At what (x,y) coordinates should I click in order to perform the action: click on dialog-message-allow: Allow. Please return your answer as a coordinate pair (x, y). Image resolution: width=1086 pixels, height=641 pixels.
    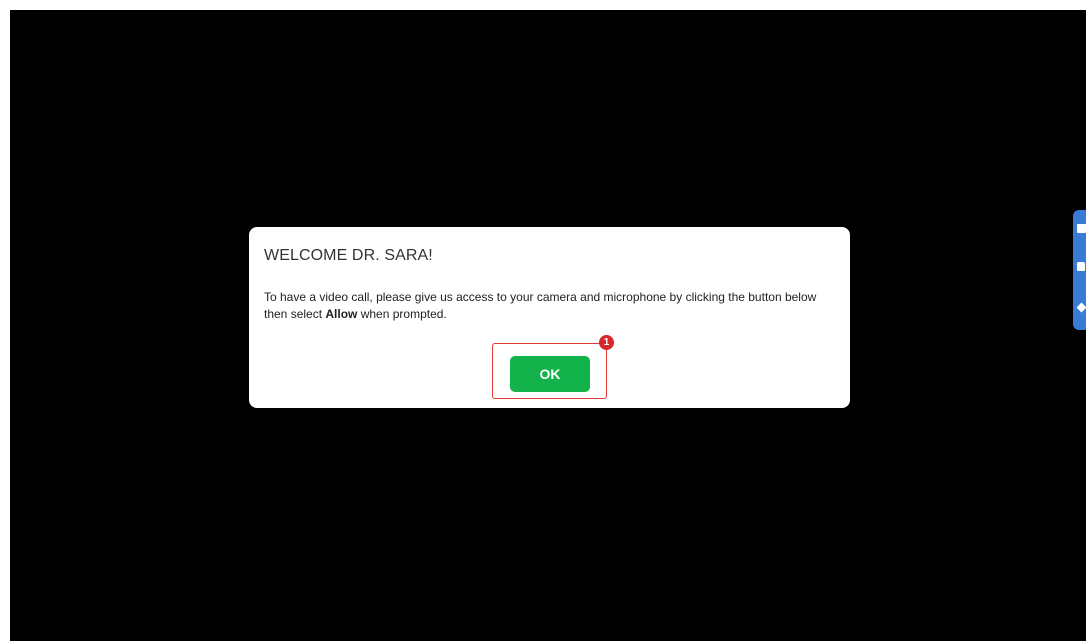
    Looking at the image, I should click on (341, 314).